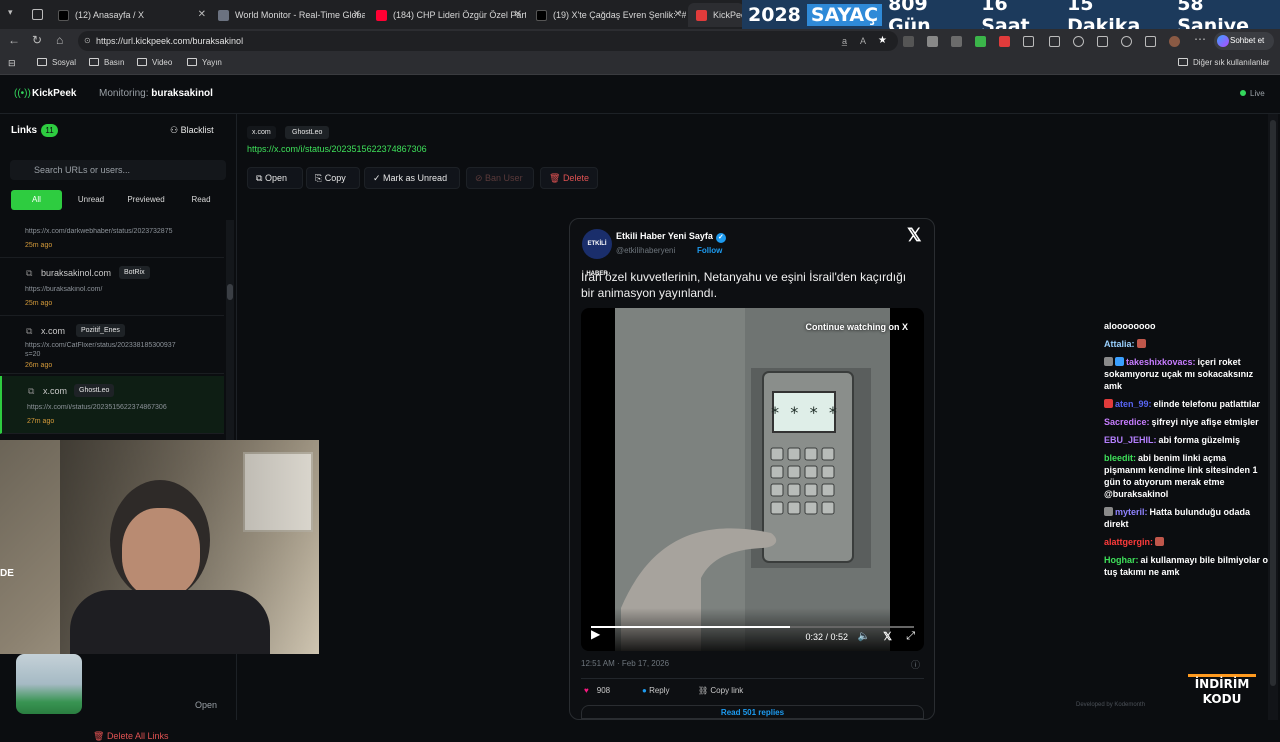  What do you see at coordinates (607, 15) in the screenshot?
I see `tab-x-post: (19) X'te Çağdaş Evren Şenlik: "#S( ✕` at bounding box center [607, 15].